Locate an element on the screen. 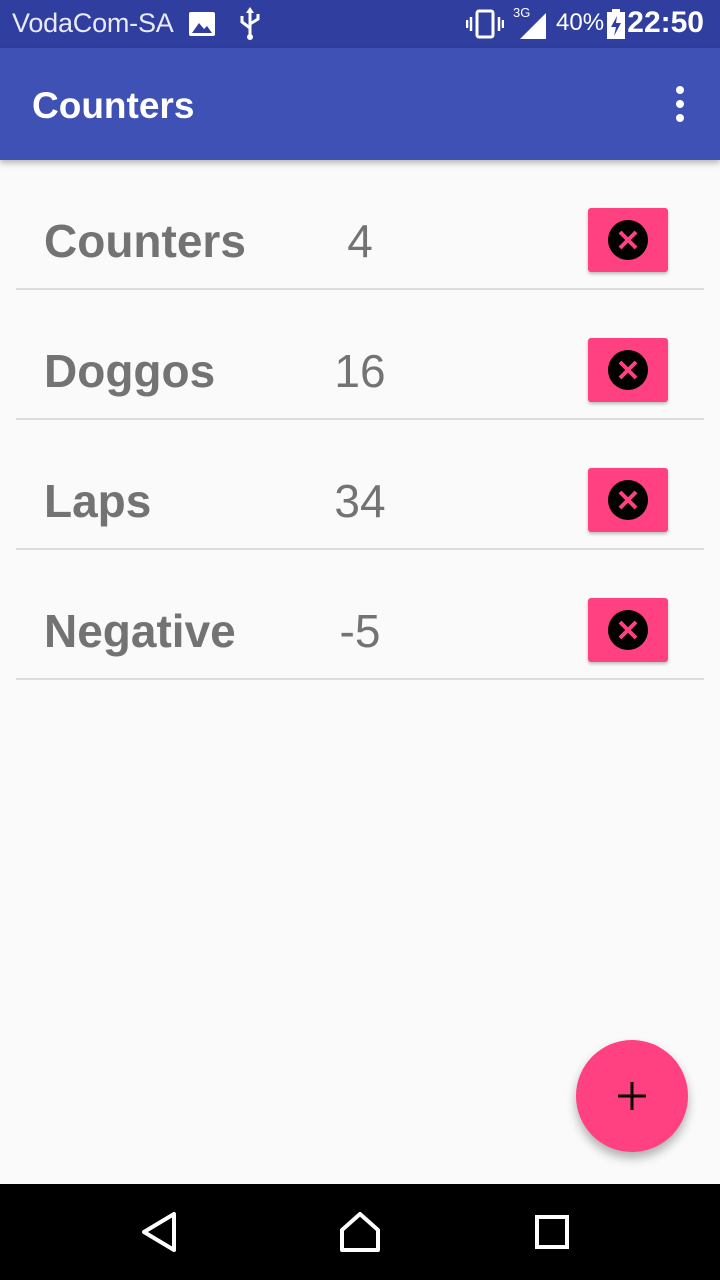 Image resolution: width=720 pixels, height=1280 pixels. plus-icon is located at coordinates (632, 1096).